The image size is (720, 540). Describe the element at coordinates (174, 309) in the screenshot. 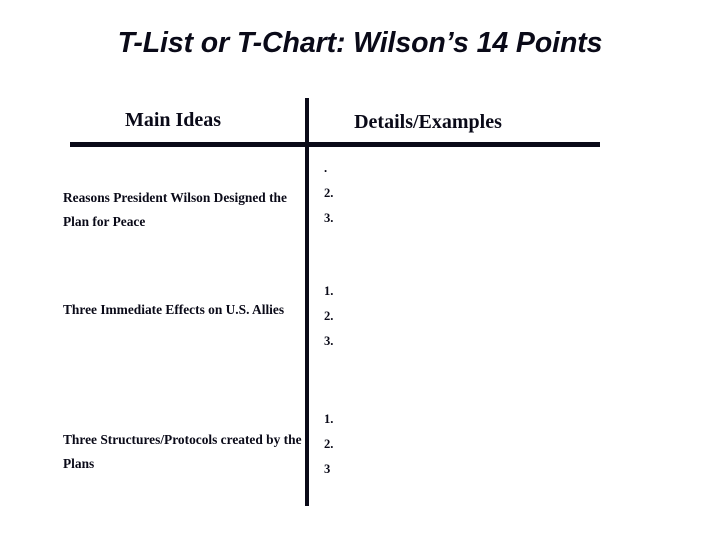

I see `main-idea-text: Three Immediate Effects on U.S. Allies` at that location.